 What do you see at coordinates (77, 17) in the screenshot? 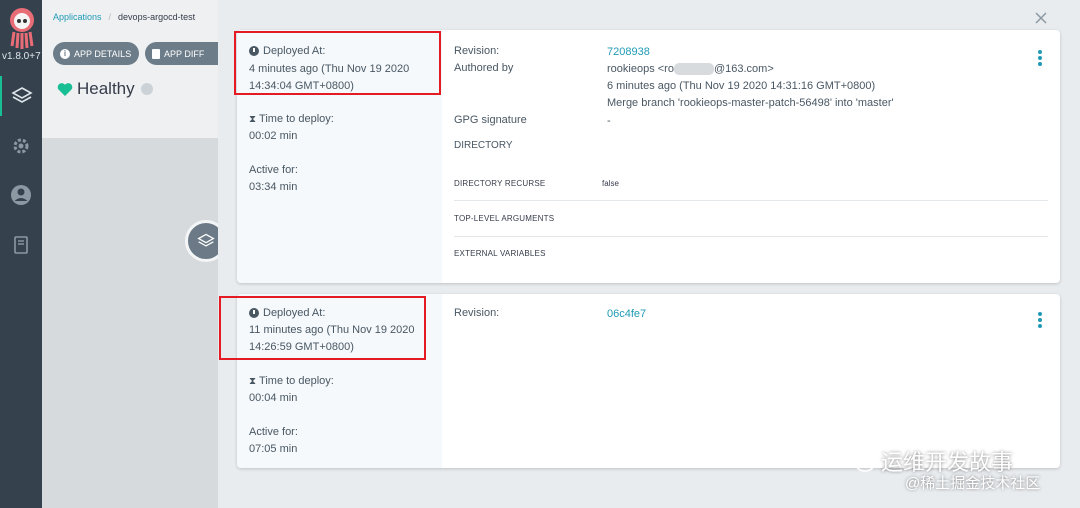
I see `breadcrumb-applications-link: Applications` at bounding box center [77, 17].